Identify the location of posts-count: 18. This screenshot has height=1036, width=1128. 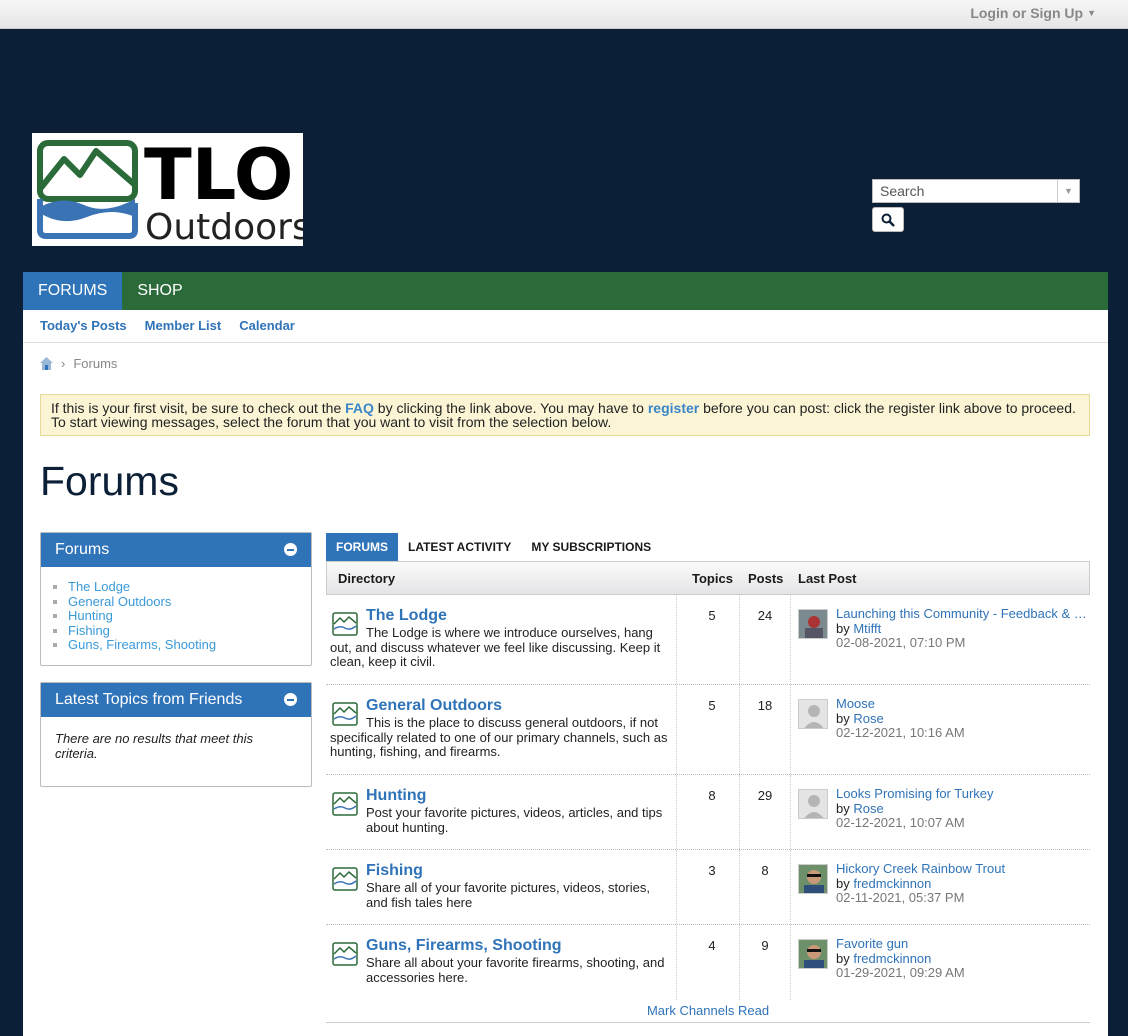
(765, 705).